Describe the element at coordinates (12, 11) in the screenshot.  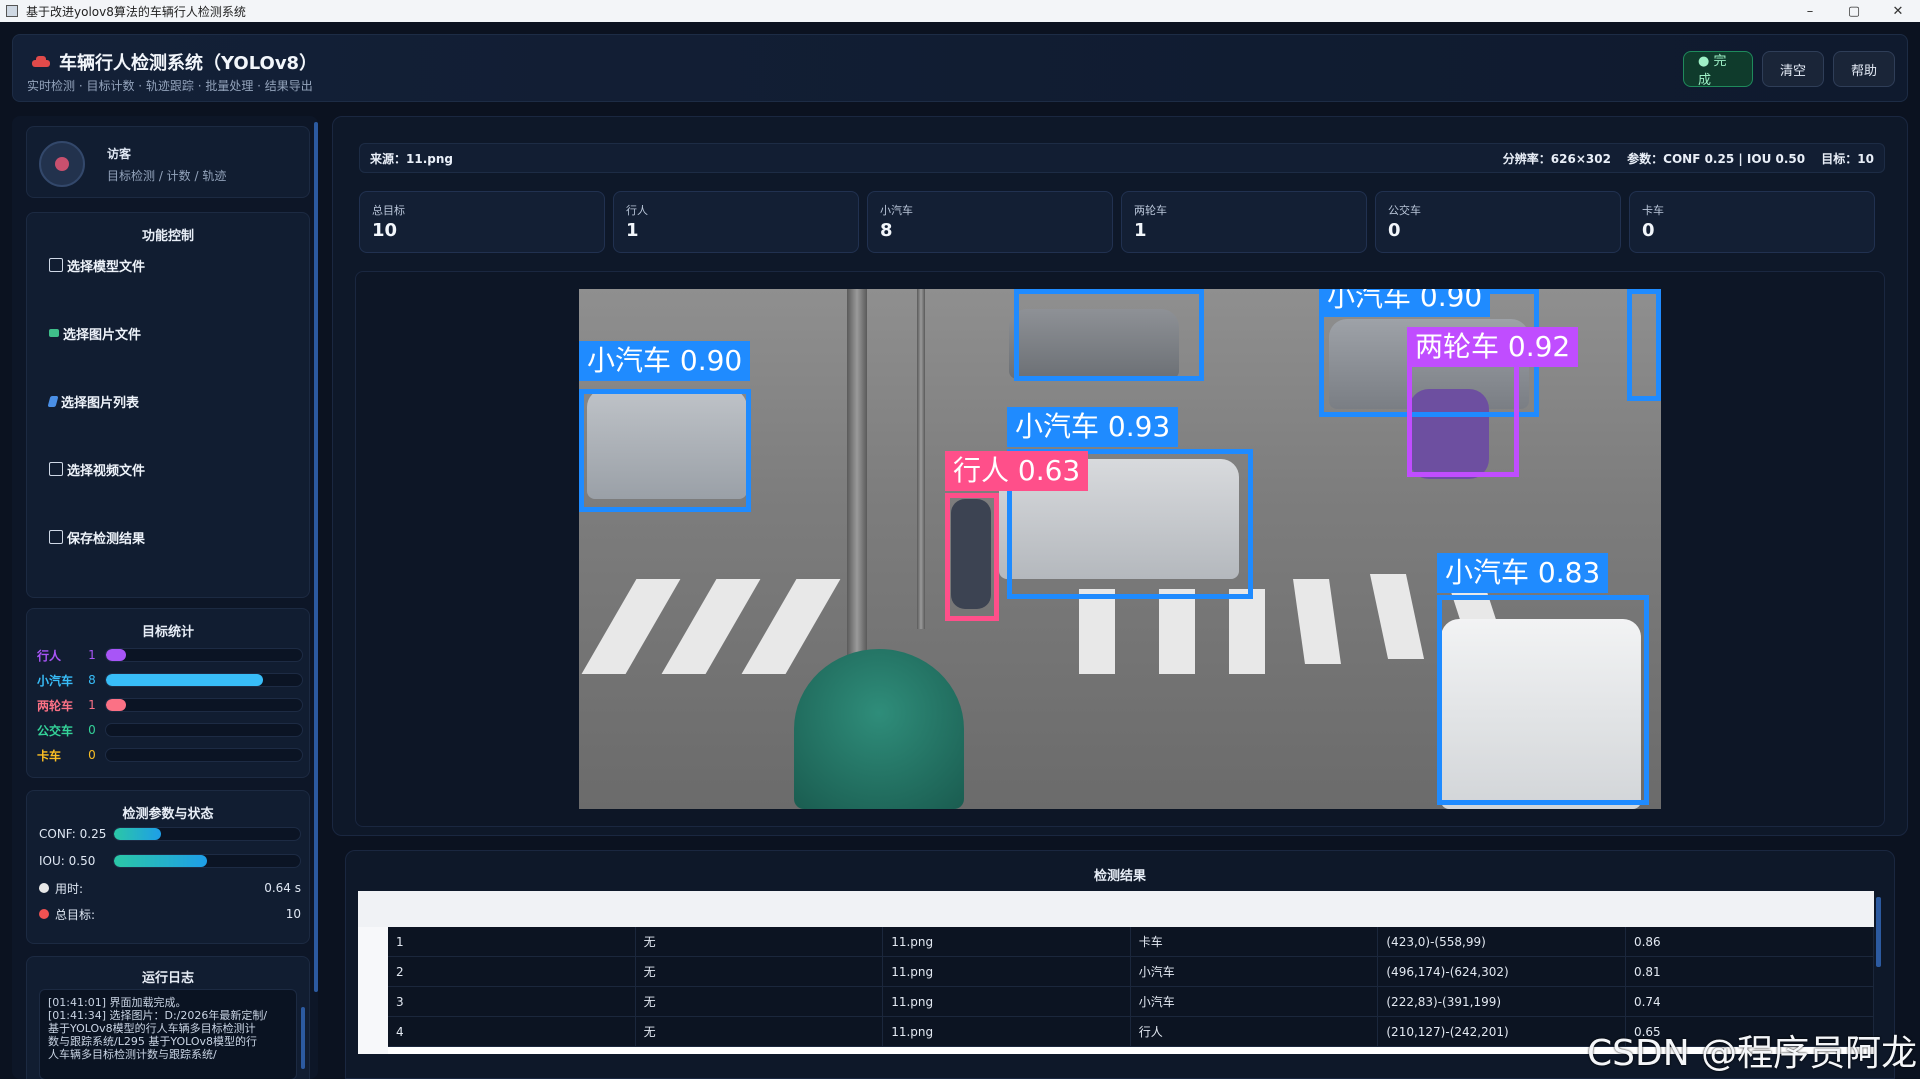
I see `app-window-icon` at that location.